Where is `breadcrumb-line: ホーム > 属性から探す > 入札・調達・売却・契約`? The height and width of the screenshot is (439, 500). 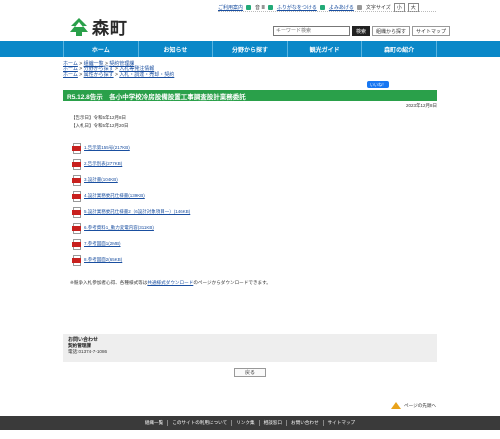 breadcrumb-line: ホーム > 属性から探す > 入札・調達・売却・契約 is located at coordinates (119, 74).